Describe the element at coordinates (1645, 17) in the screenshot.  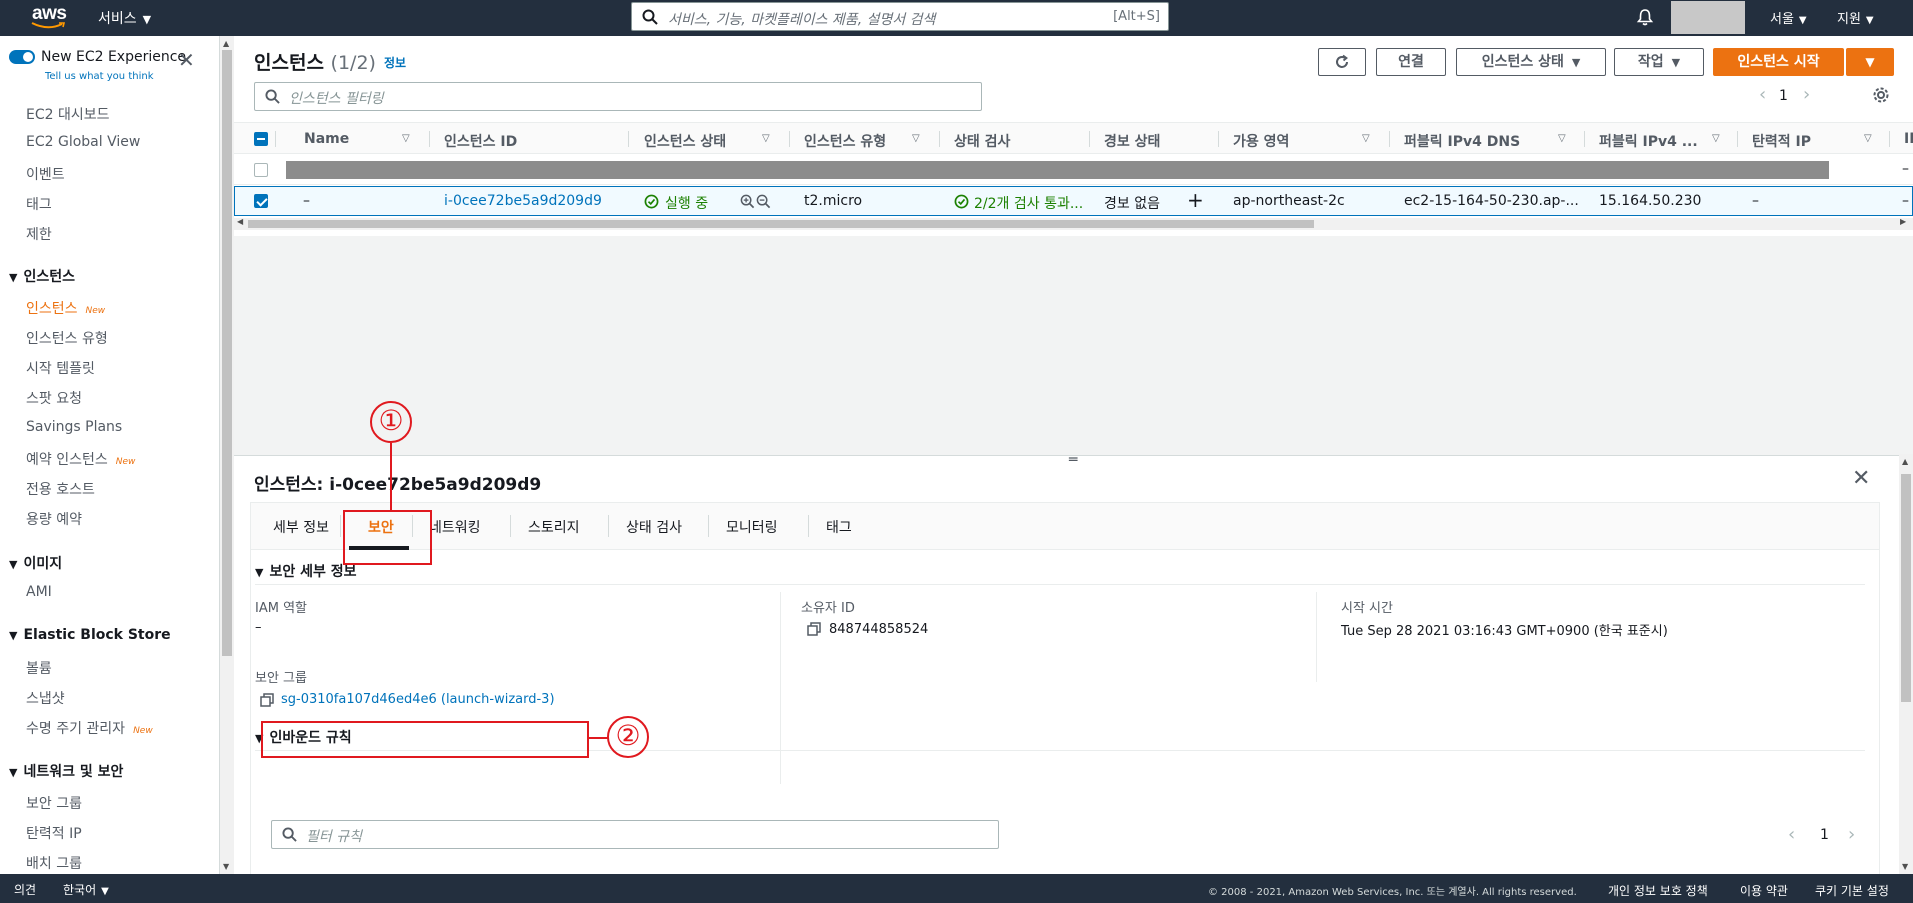
I see `bell-icon` at that location.